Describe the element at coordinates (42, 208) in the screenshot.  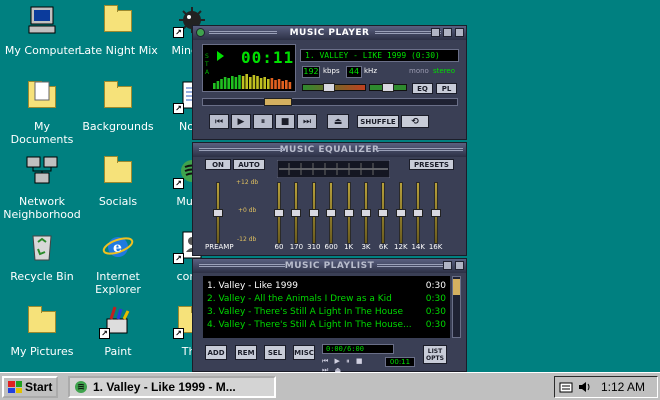
I see `desktop-icon-label: Network Neighborhood` at that location.